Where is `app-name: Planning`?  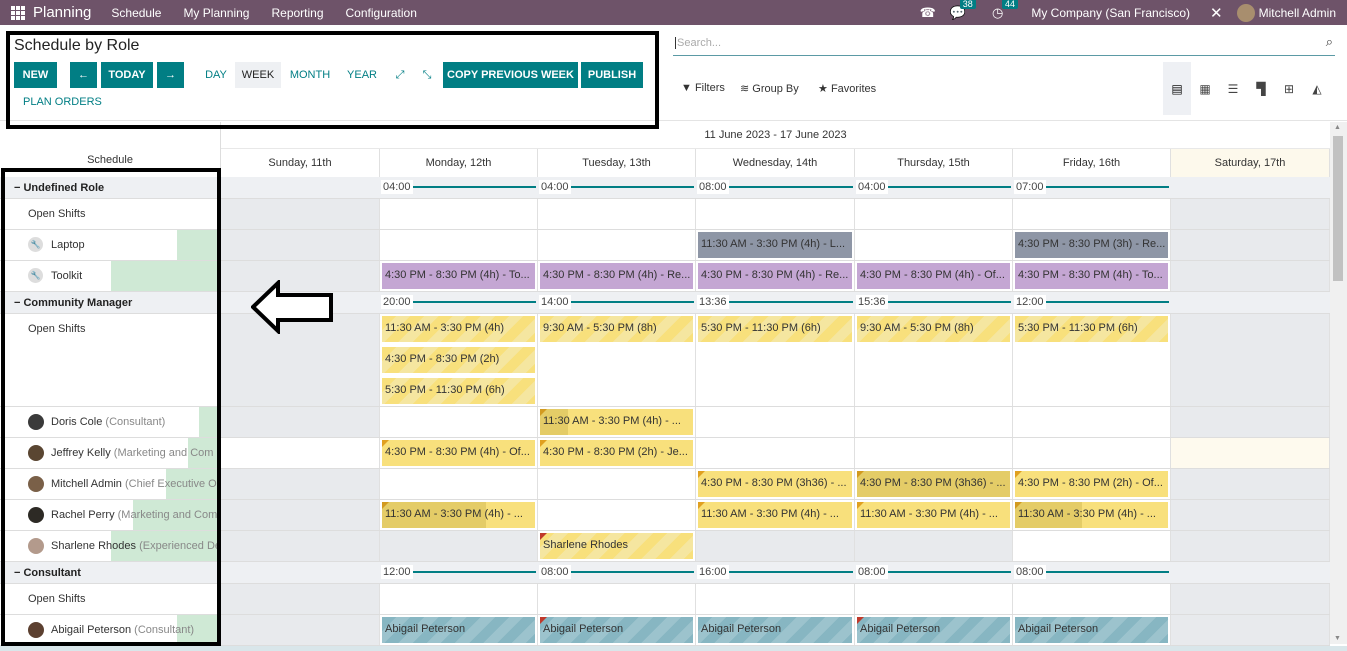 app-name: Planning is located at coordinates (62, 12).